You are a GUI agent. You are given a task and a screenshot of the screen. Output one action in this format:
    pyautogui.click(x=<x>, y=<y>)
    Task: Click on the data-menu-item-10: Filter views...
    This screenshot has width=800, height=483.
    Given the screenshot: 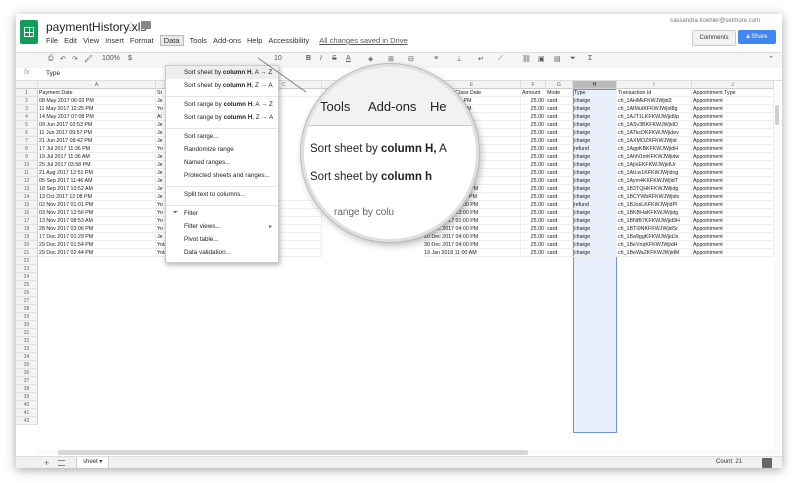 What is the action you would take?
    pyautogui.click(x=202, y=226)
    